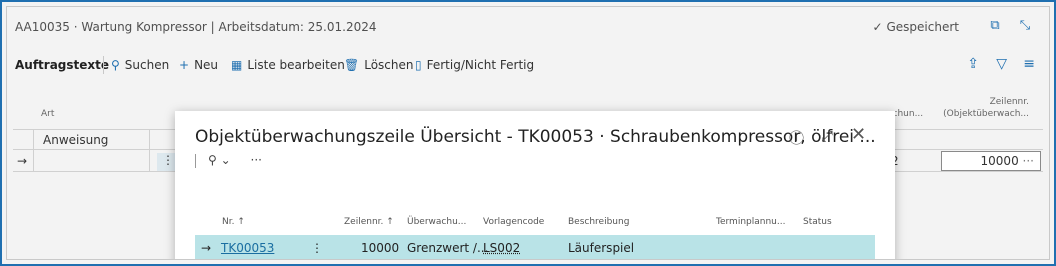 This screenshot has width=1056, height=266. I want to click on line-no-input: 10000 ···, so click(991, 161).